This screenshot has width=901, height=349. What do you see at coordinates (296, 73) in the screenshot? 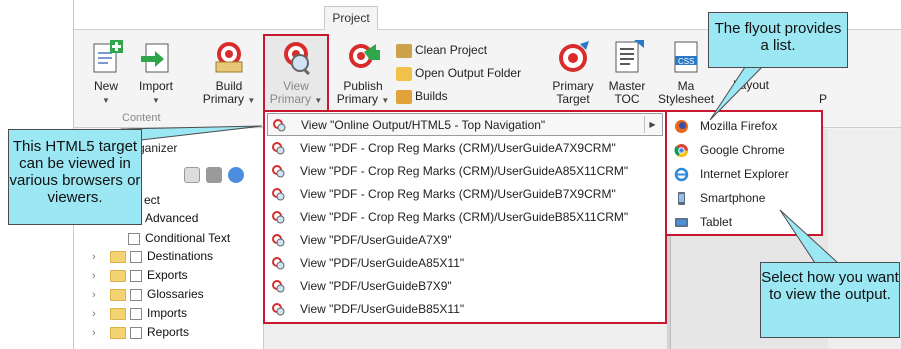
I see `view-primary-button: View Primary ▼` at bounding box center [296, 73].